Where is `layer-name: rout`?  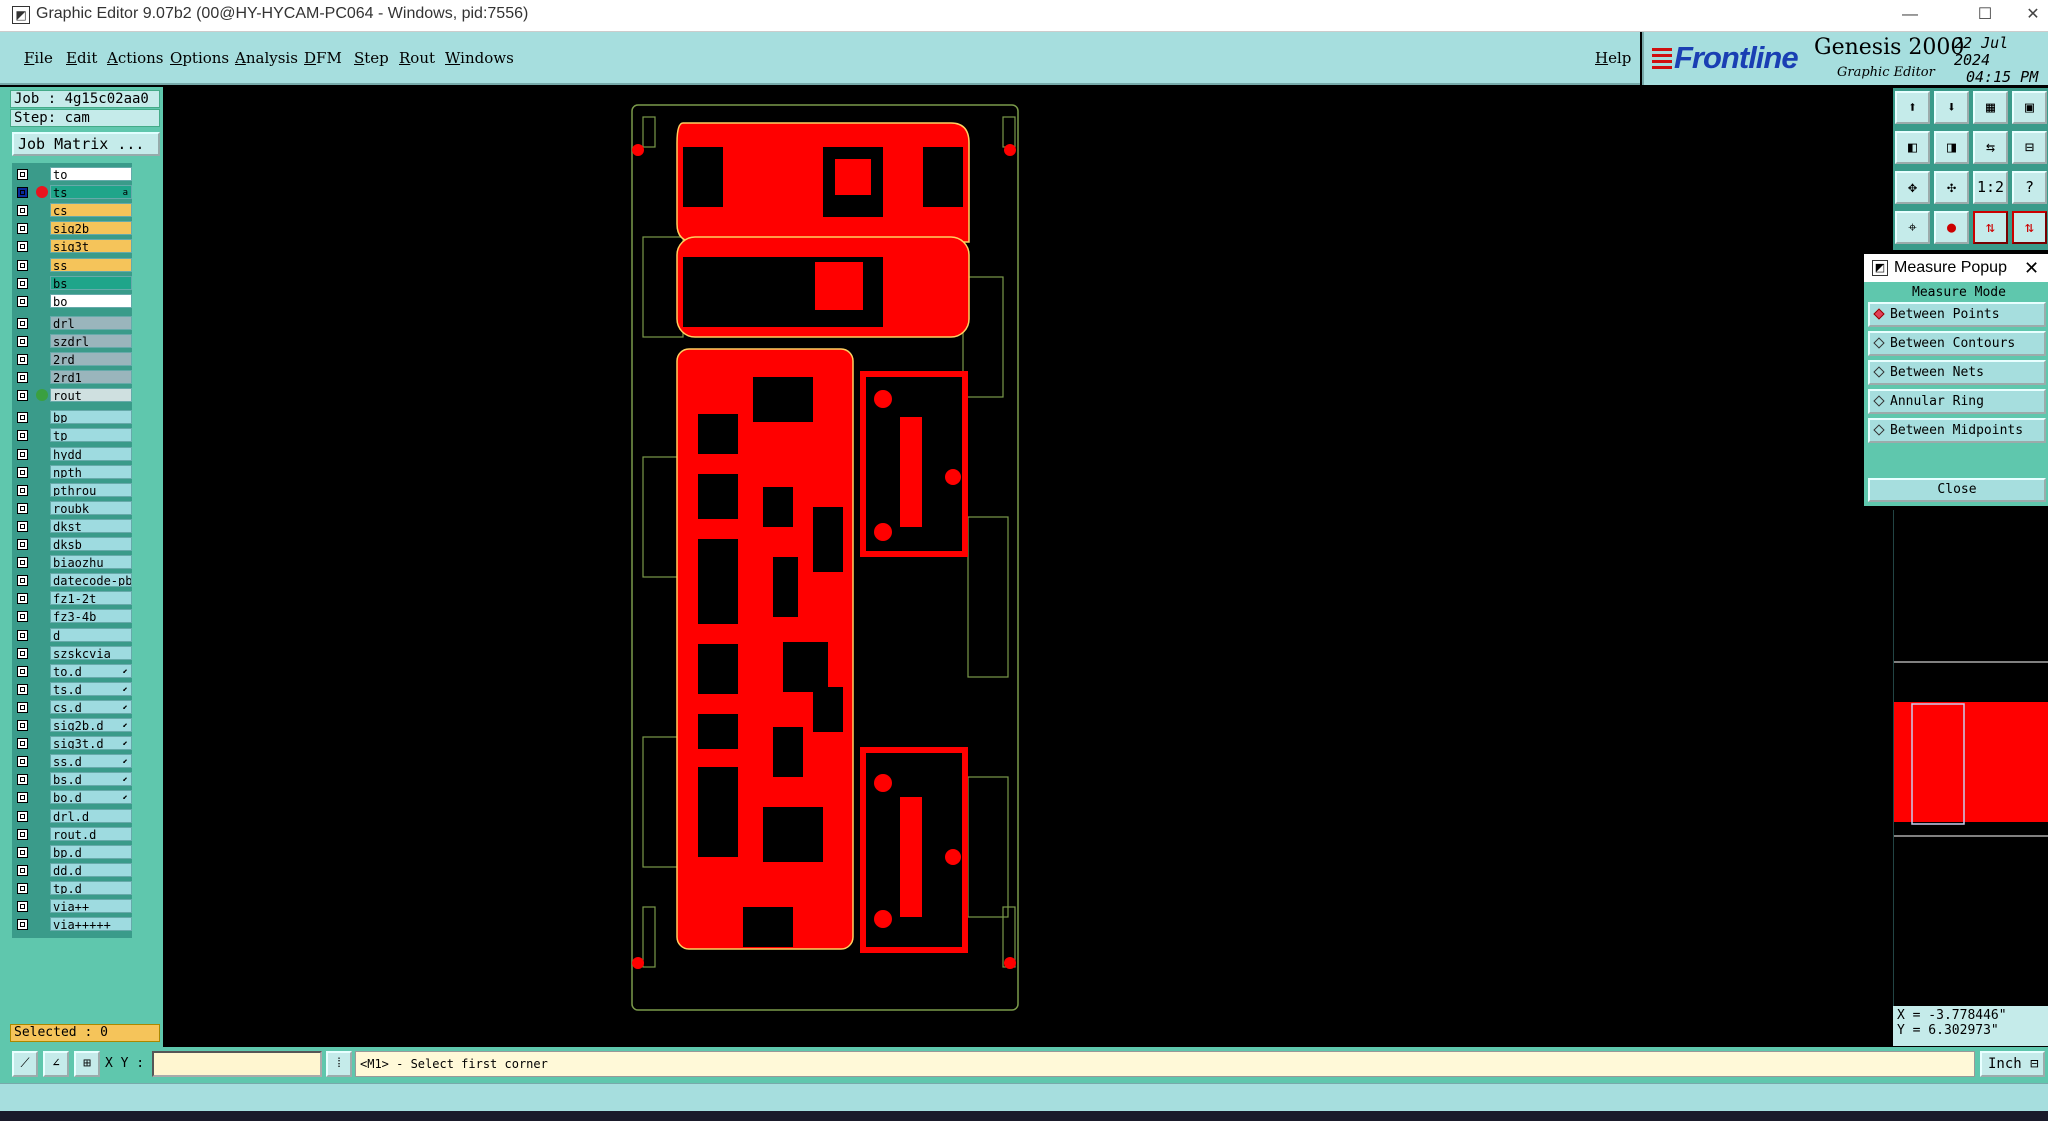 layer-name: rout is located at coordinates (91, 395).